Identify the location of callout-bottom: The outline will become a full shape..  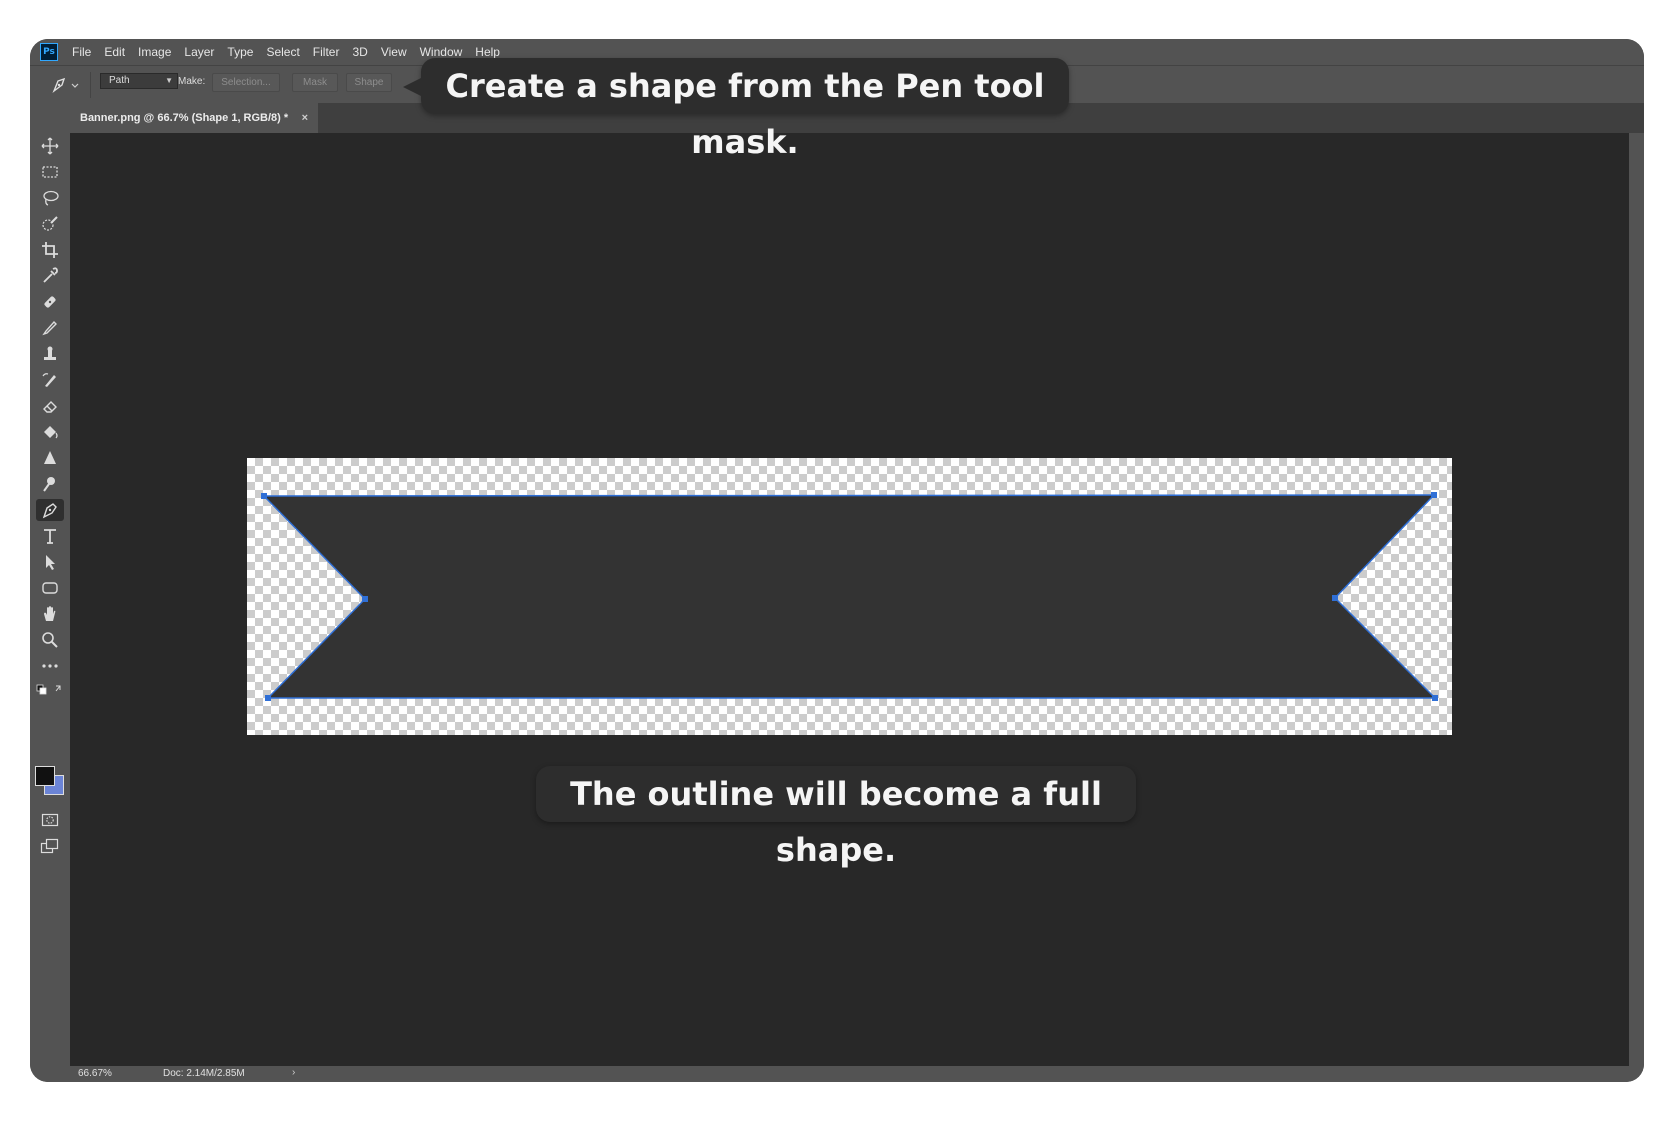
(836, 817).